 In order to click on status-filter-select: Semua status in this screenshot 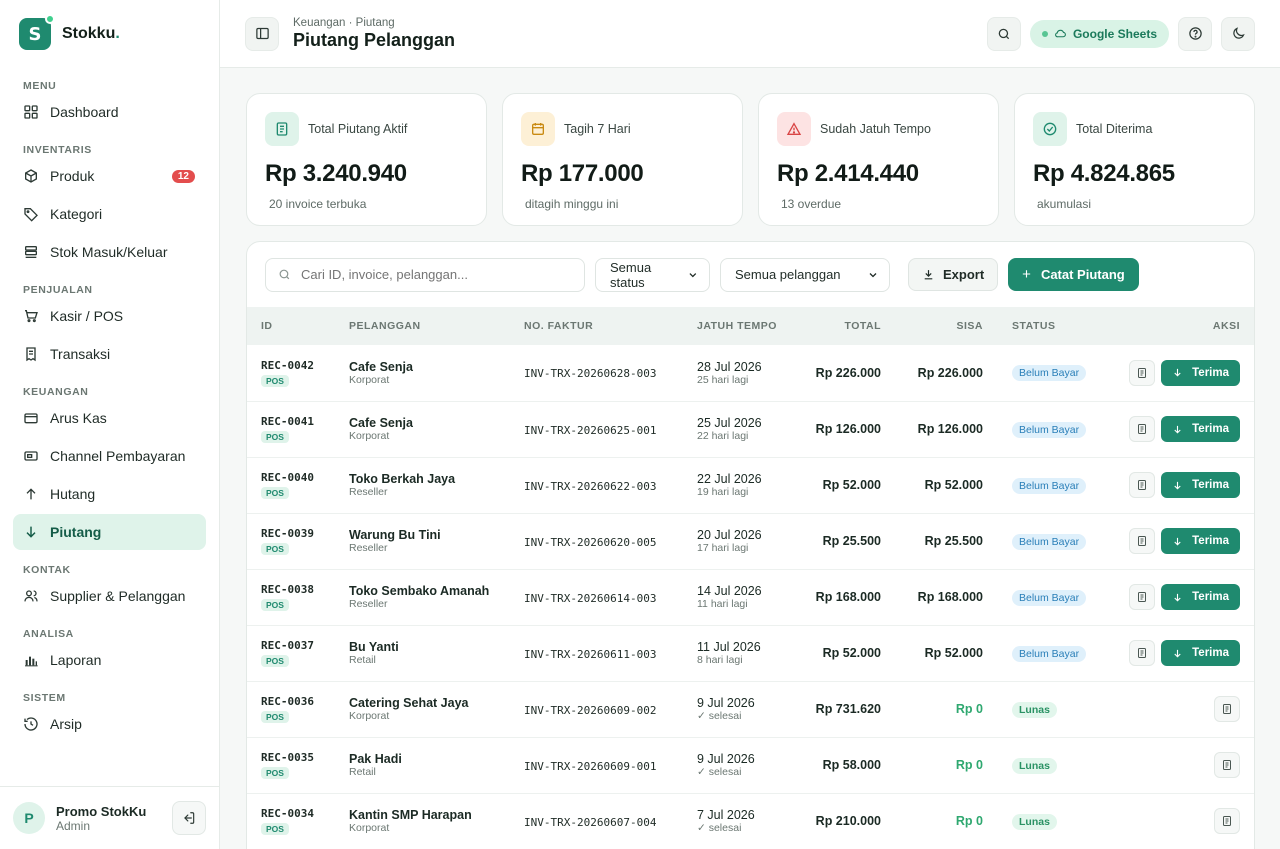, I will do `click(652, 274)`.